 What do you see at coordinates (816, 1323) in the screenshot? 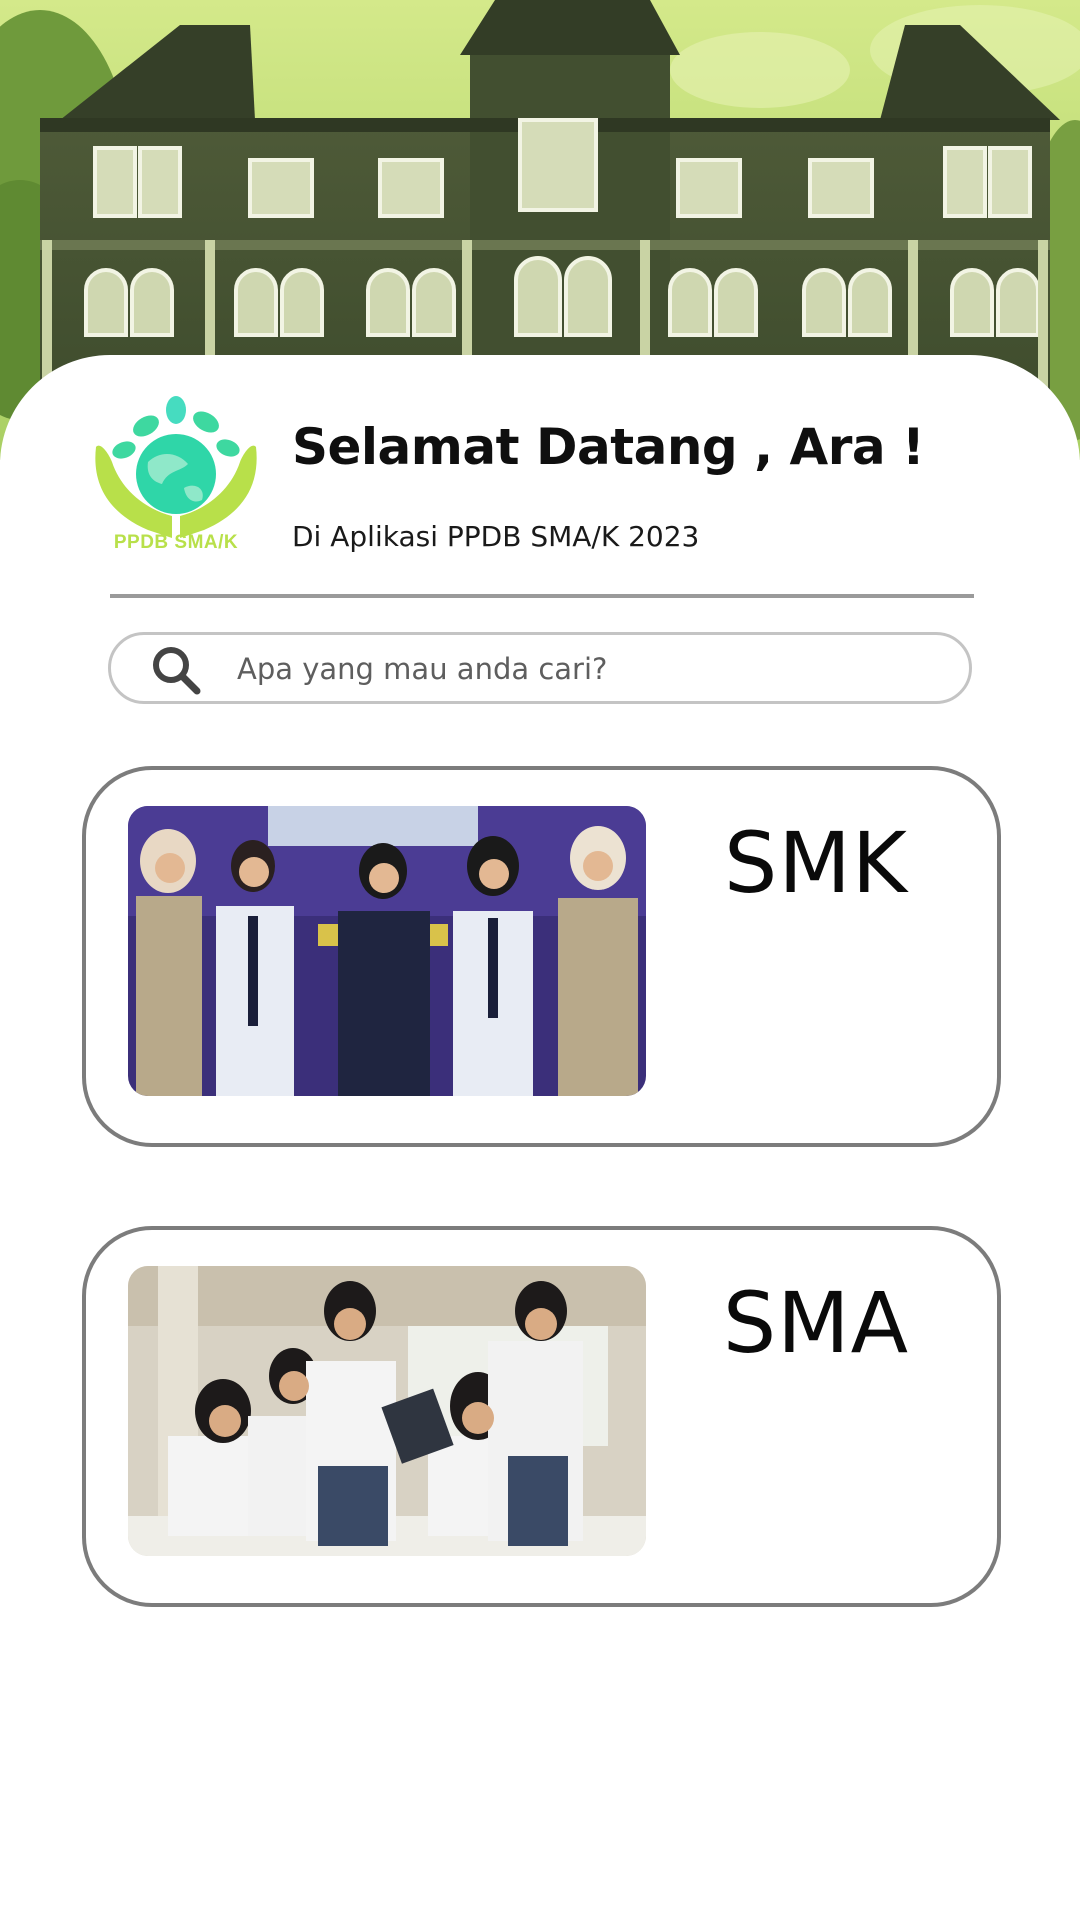
I see `category-label-sma: SMA` at bounding box center [816, 1323].